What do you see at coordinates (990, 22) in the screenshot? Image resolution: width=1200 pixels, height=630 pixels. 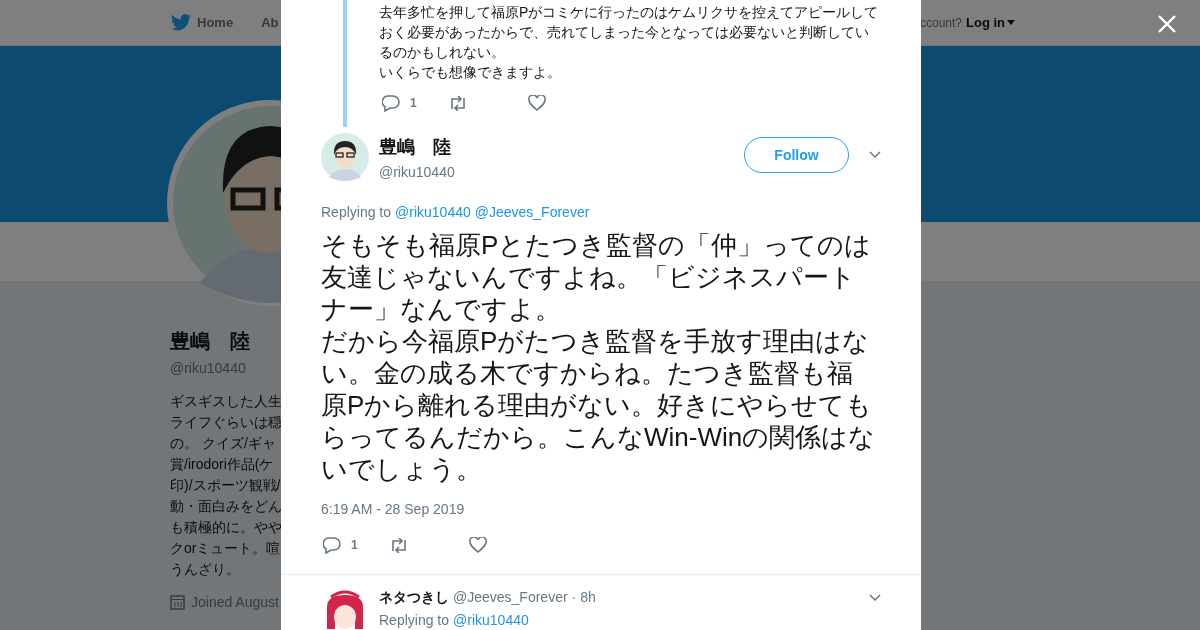 I see `login-link: Log in` at bounding box center [990, 22].